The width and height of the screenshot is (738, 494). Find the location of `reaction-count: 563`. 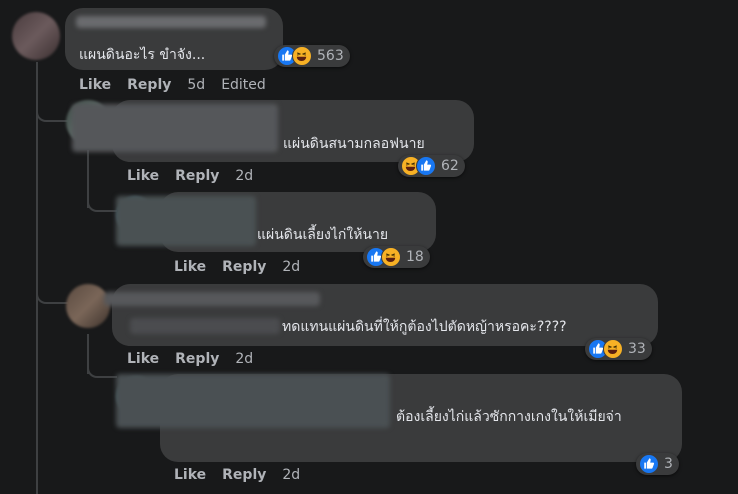

reaction-count: 563 is located at coordinates (330, 56).